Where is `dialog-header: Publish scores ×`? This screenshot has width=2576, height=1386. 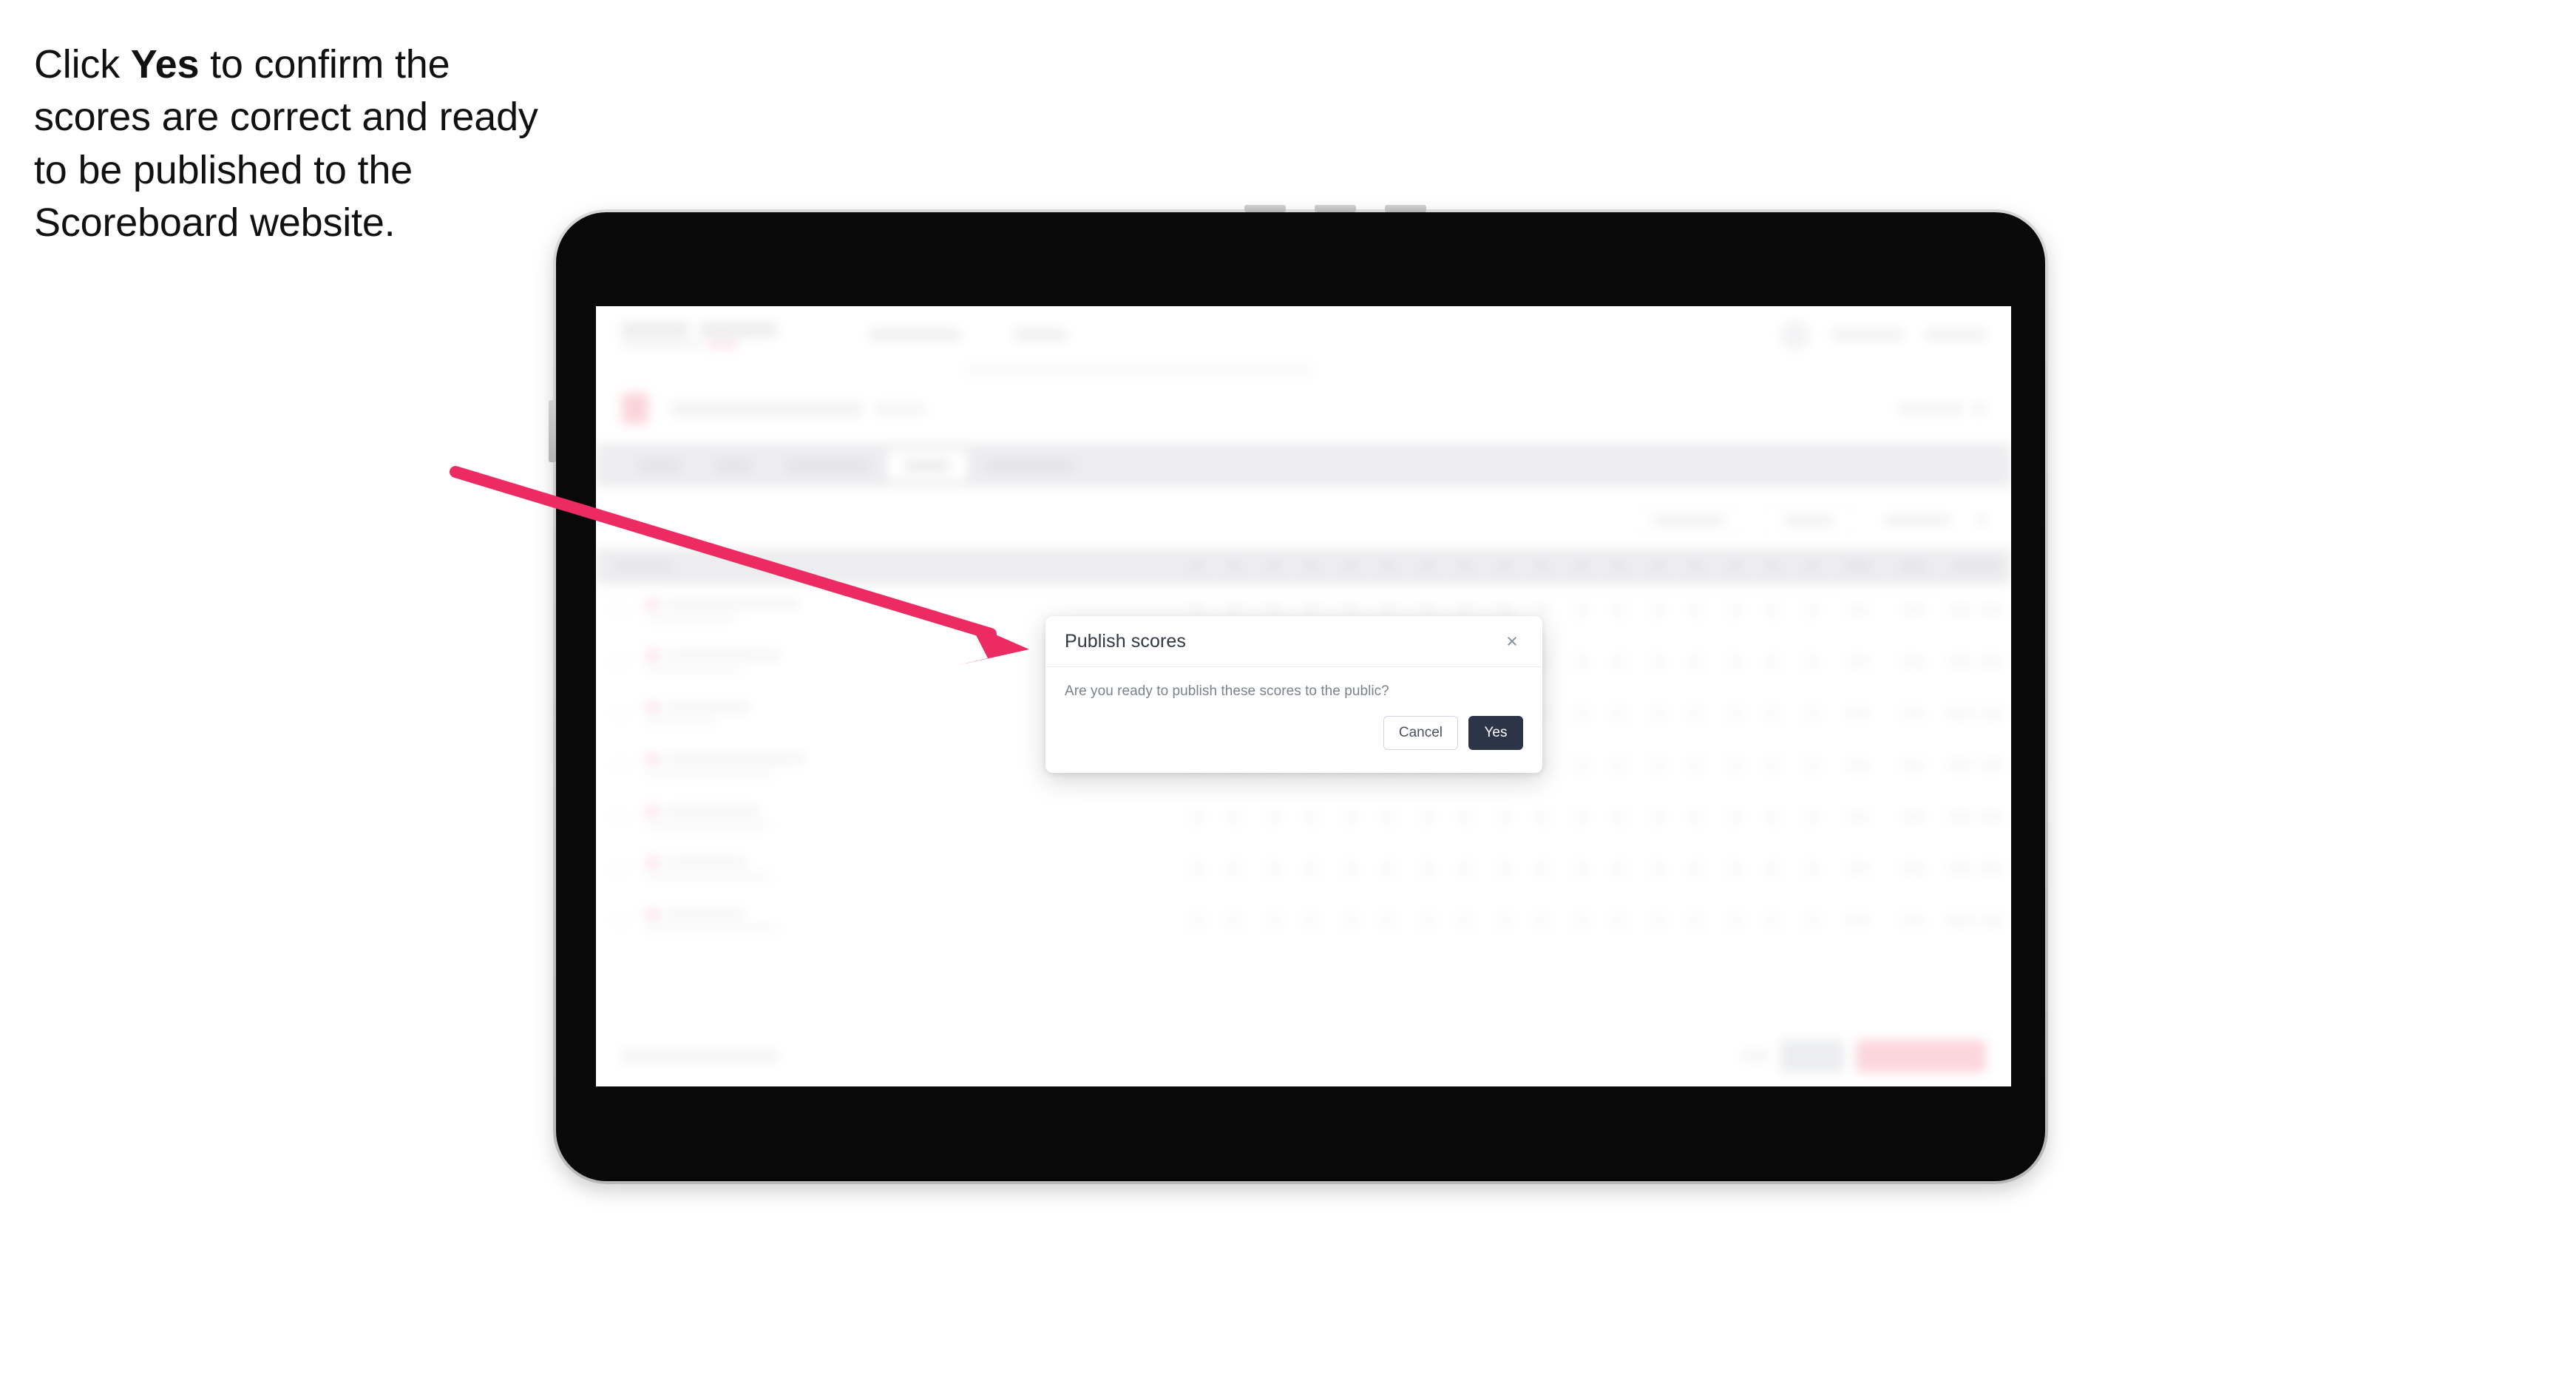 dialog-header: Publish scores × is located at coordinates (1293, 641).